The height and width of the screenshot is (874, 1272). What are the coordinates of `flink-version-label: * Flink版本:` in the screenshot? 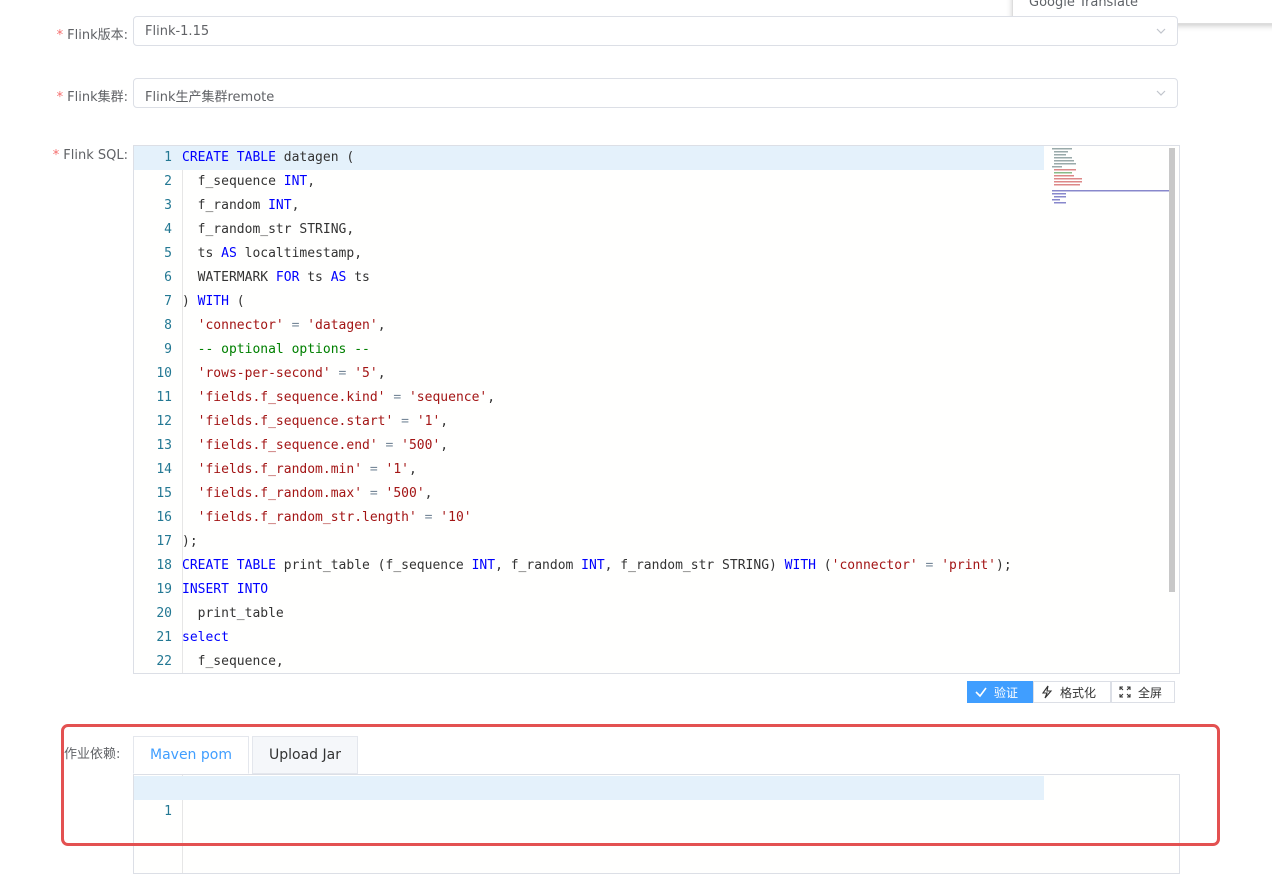 It's located at (92, 35).